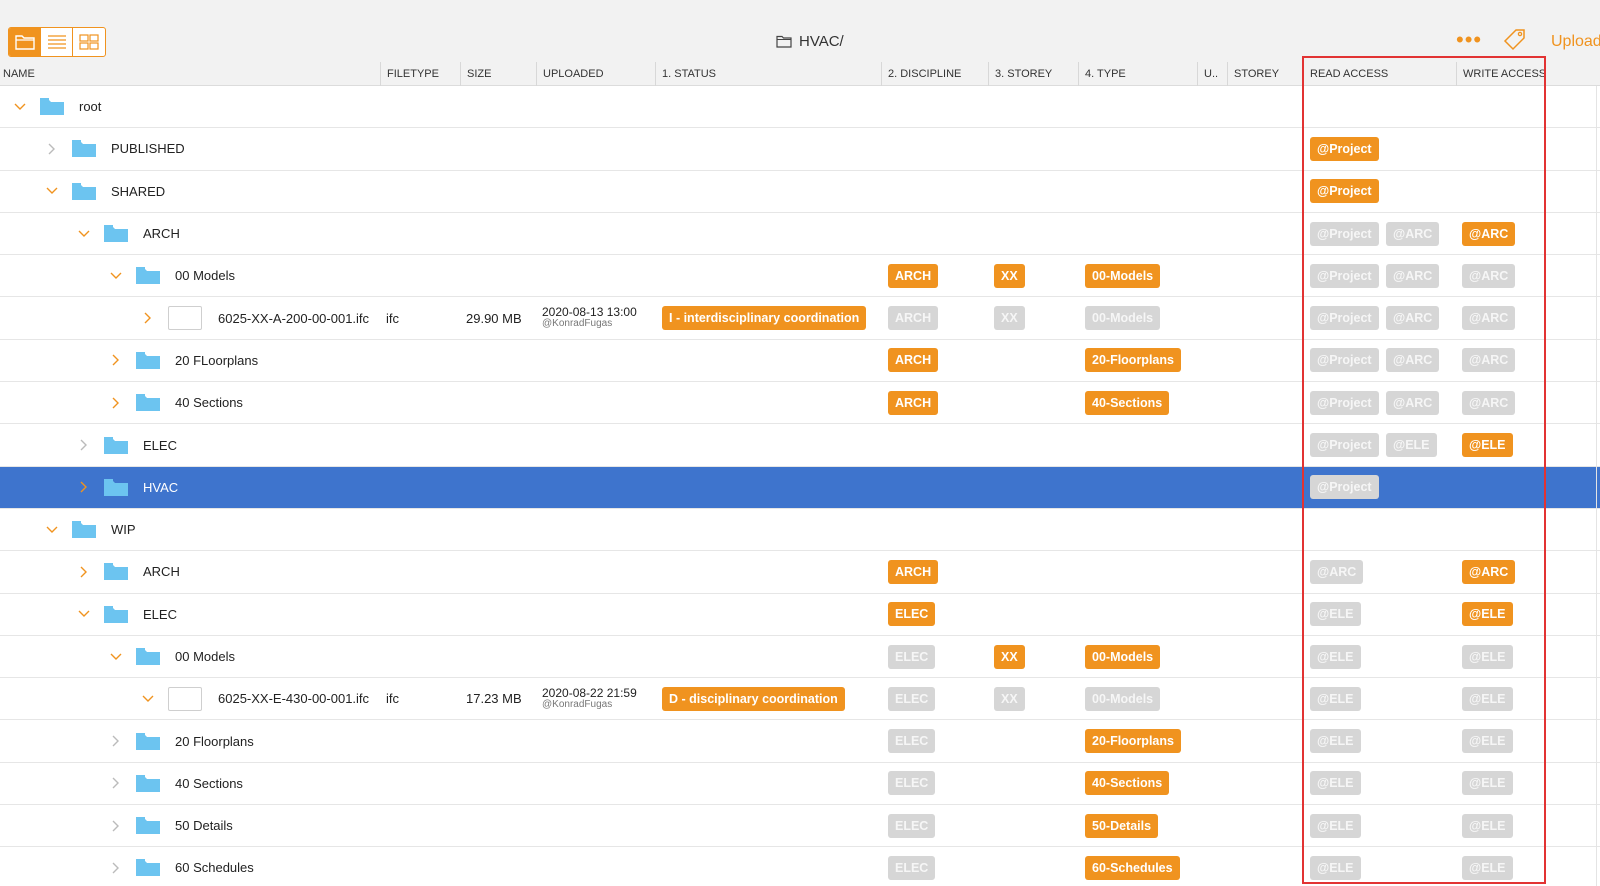 The height and width of the screenshot is (886, 1600). What do you see at coordinates (1379, 74) in the screenshot?
I see `column-header-read-access: READ ACCESS` at bounding box center [1379, 74].